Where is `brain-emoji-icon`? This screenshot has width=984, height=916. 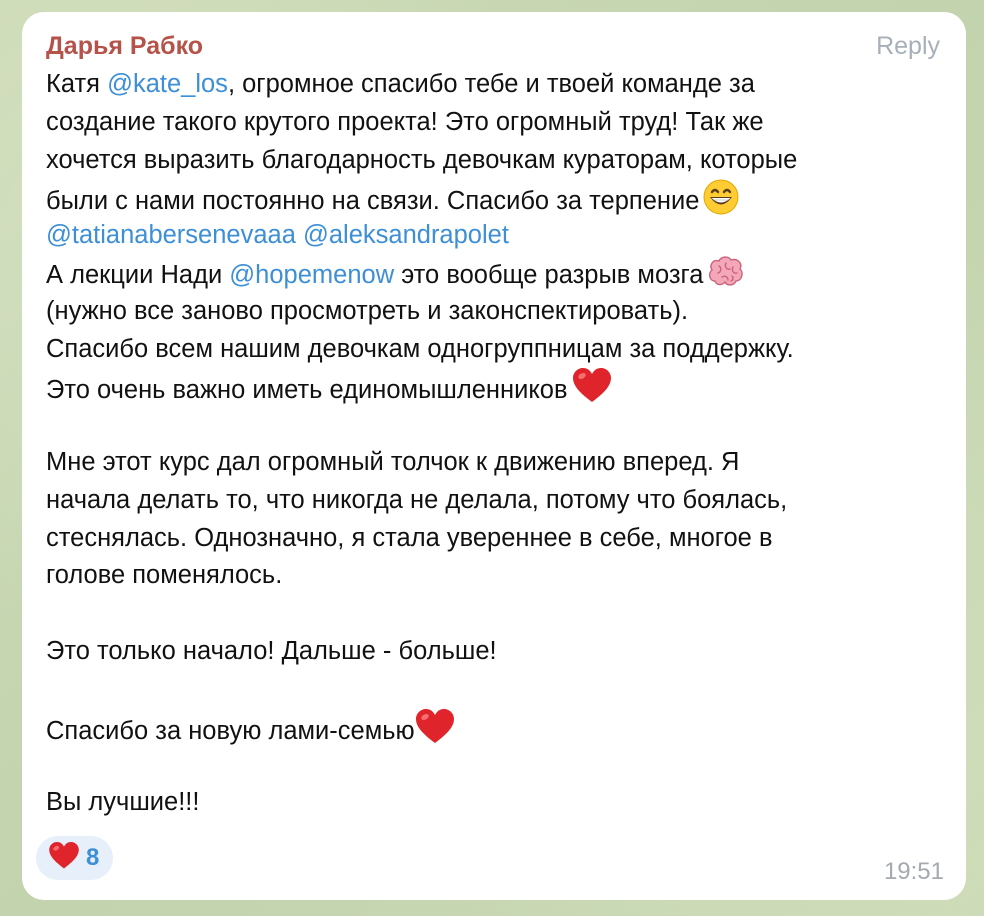 brain-emoji-icon is located at coordinates (726, 278).